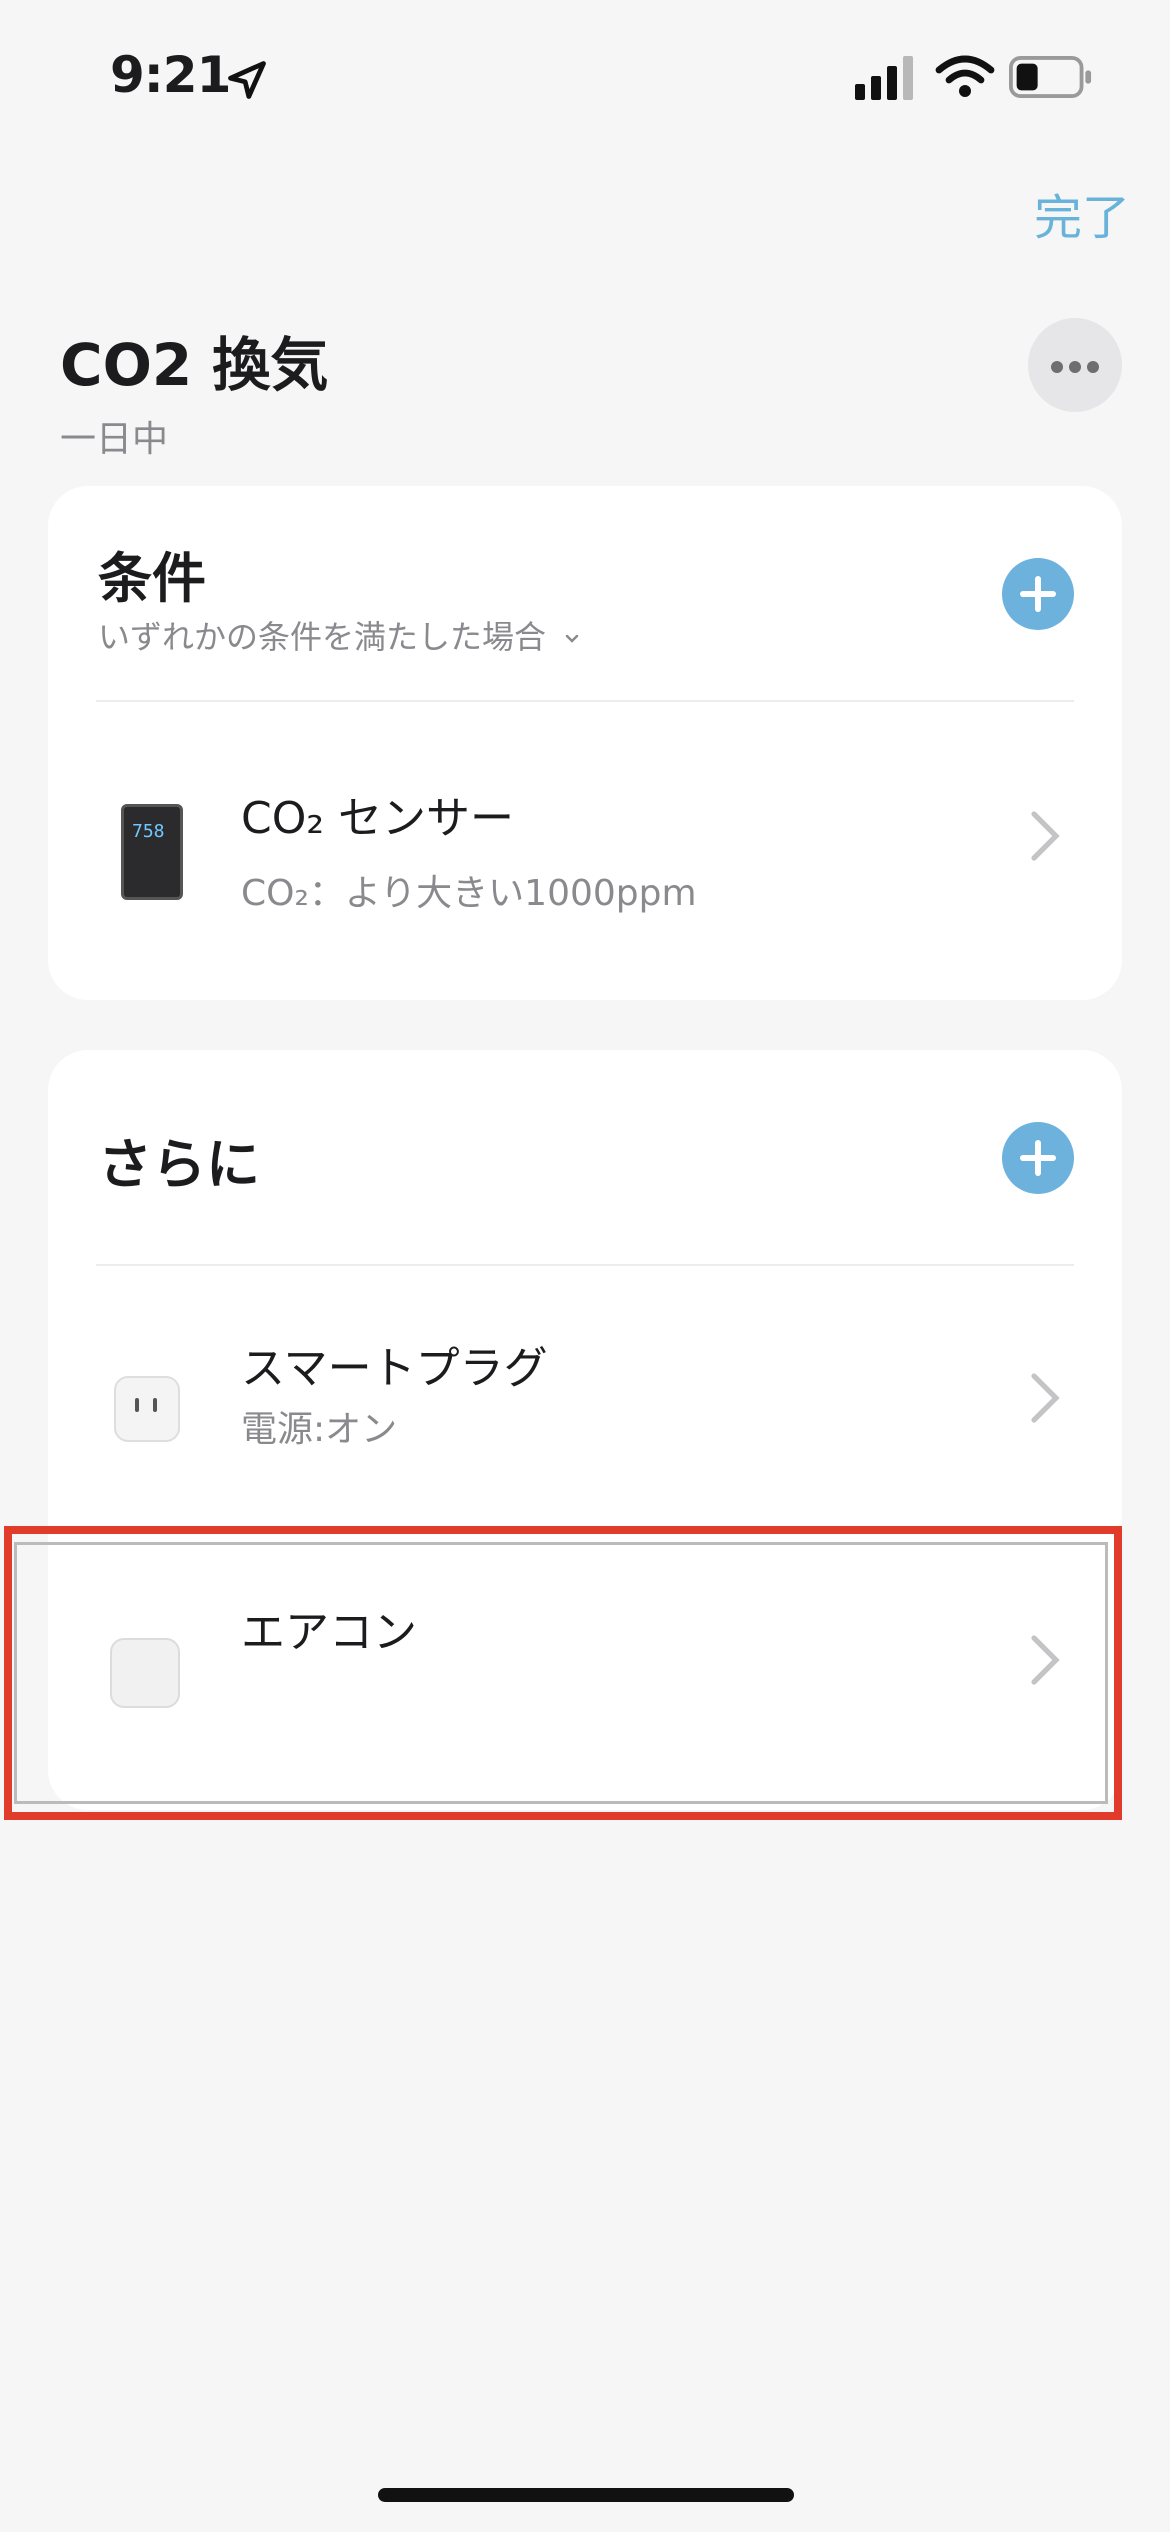 This screenshot has width=1170, height=2532. I want to click on cellular-signal-icon, so click(884, 78).